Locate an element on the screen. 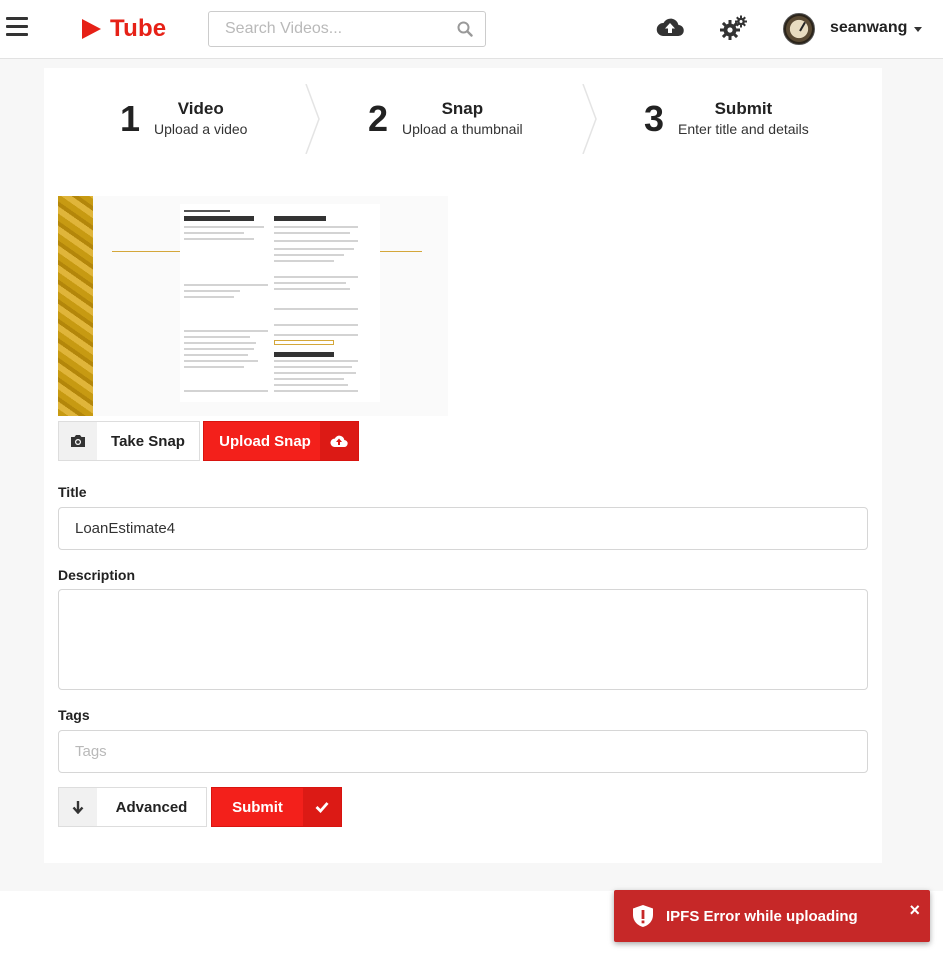 This screenshot has width=943, height=962. avatar is located at coordinates (799, 29).